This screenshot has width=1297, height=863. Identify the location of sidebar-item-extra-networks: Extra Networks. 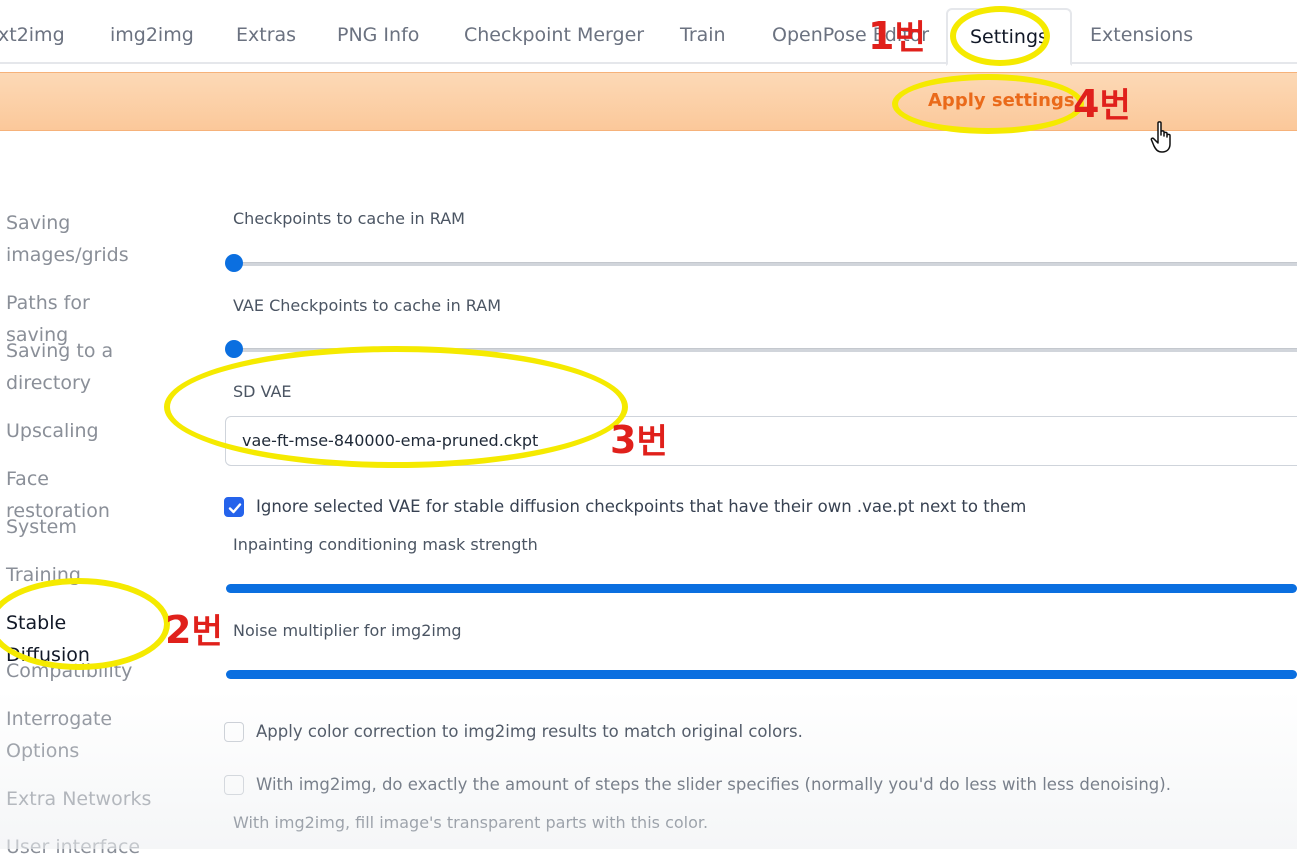
(81, 799).